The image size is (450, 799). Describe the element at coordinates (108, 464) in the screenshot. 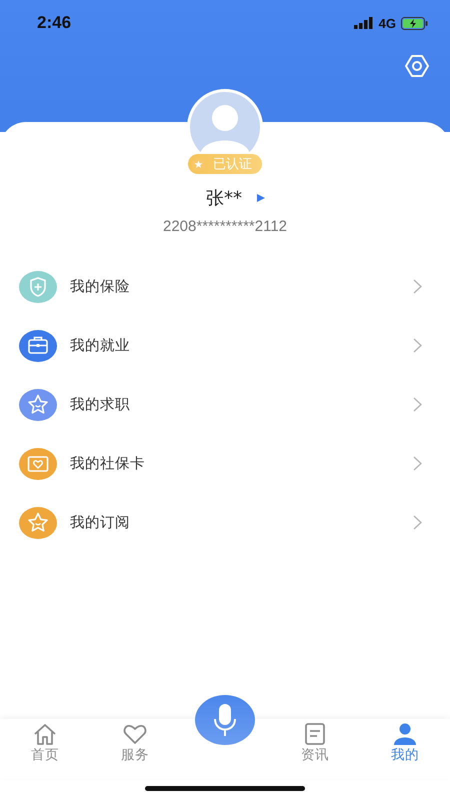

I see `menu-label: 我的社保卡` at that location.